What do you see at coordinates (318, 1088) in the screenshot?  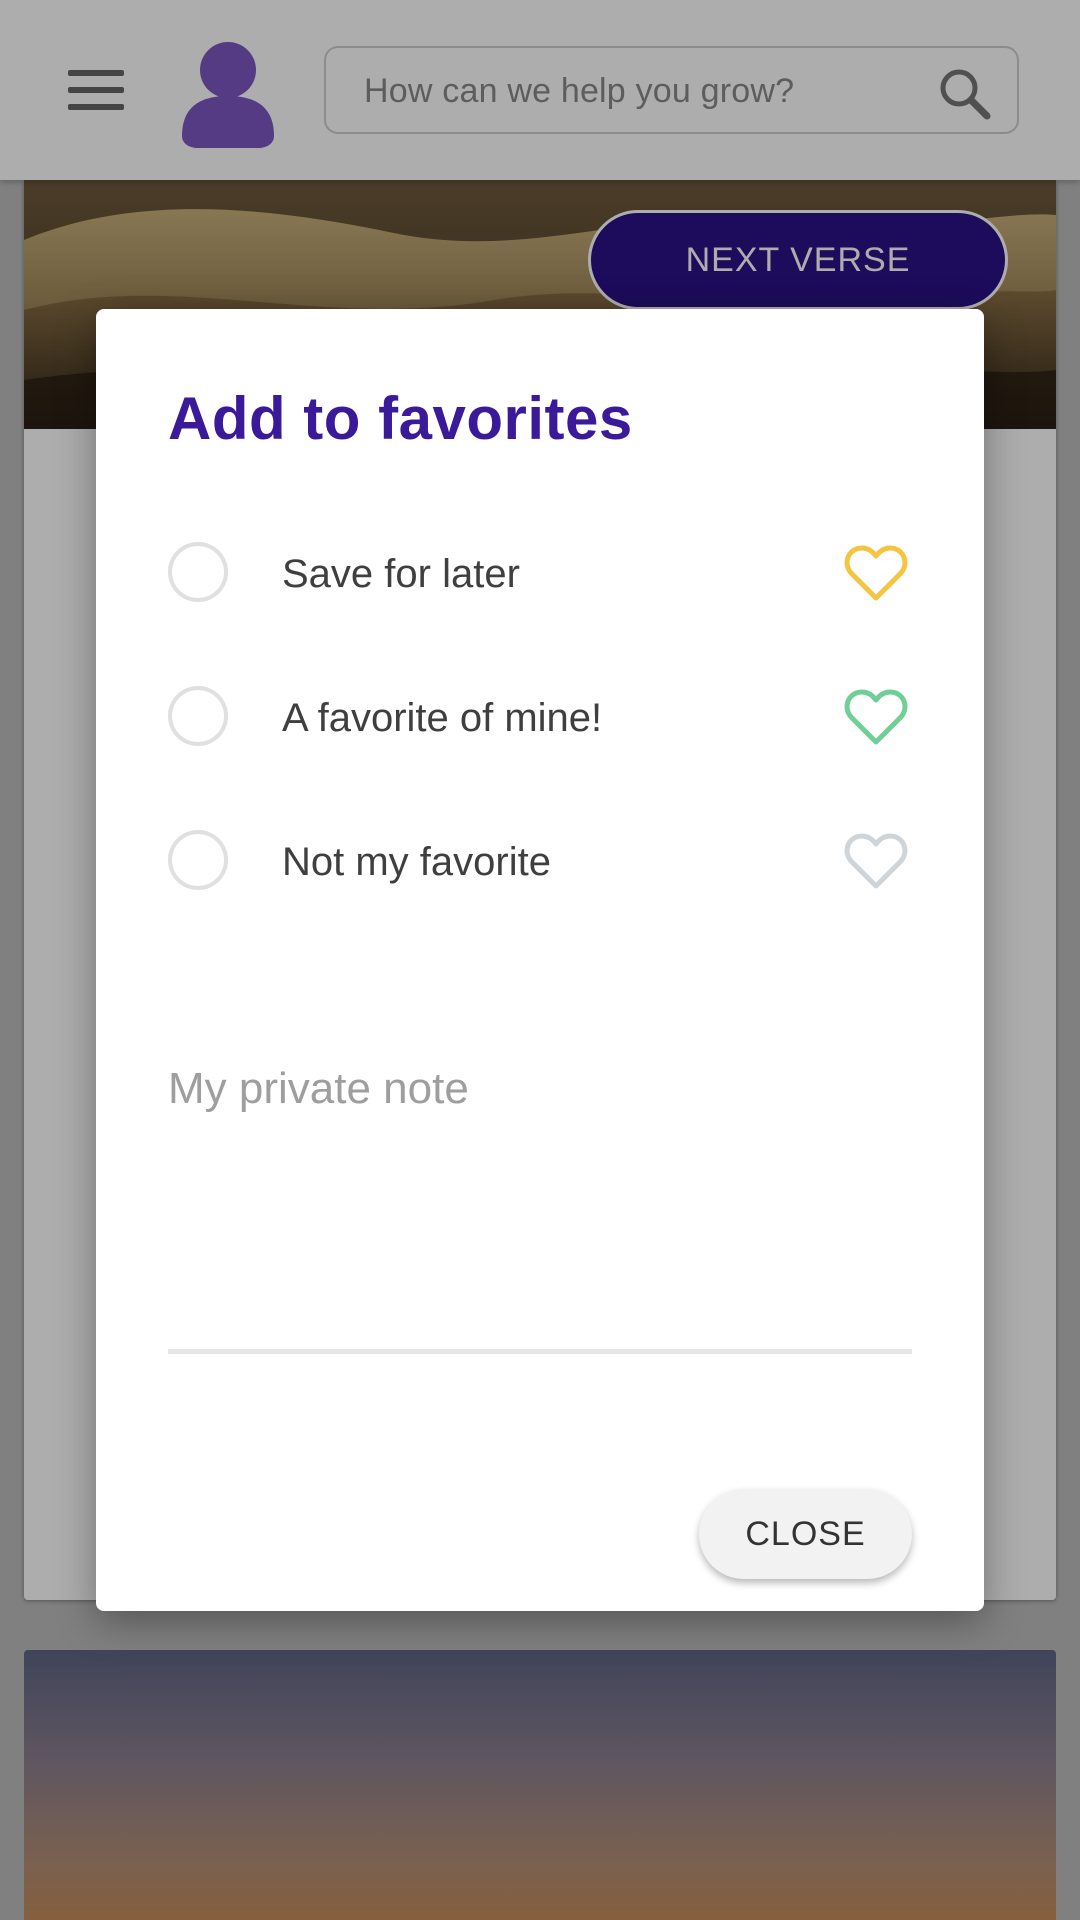 I see `note-placeholder: My private note` at bounding box center [318, 1088].